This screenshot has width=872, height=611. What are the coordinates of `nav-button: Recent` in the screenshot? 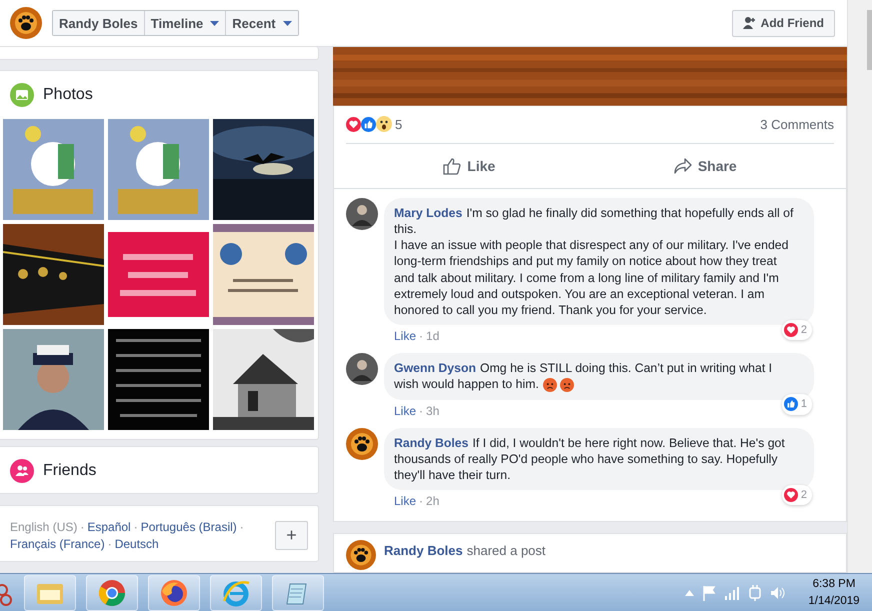 It's located at (261, 23).